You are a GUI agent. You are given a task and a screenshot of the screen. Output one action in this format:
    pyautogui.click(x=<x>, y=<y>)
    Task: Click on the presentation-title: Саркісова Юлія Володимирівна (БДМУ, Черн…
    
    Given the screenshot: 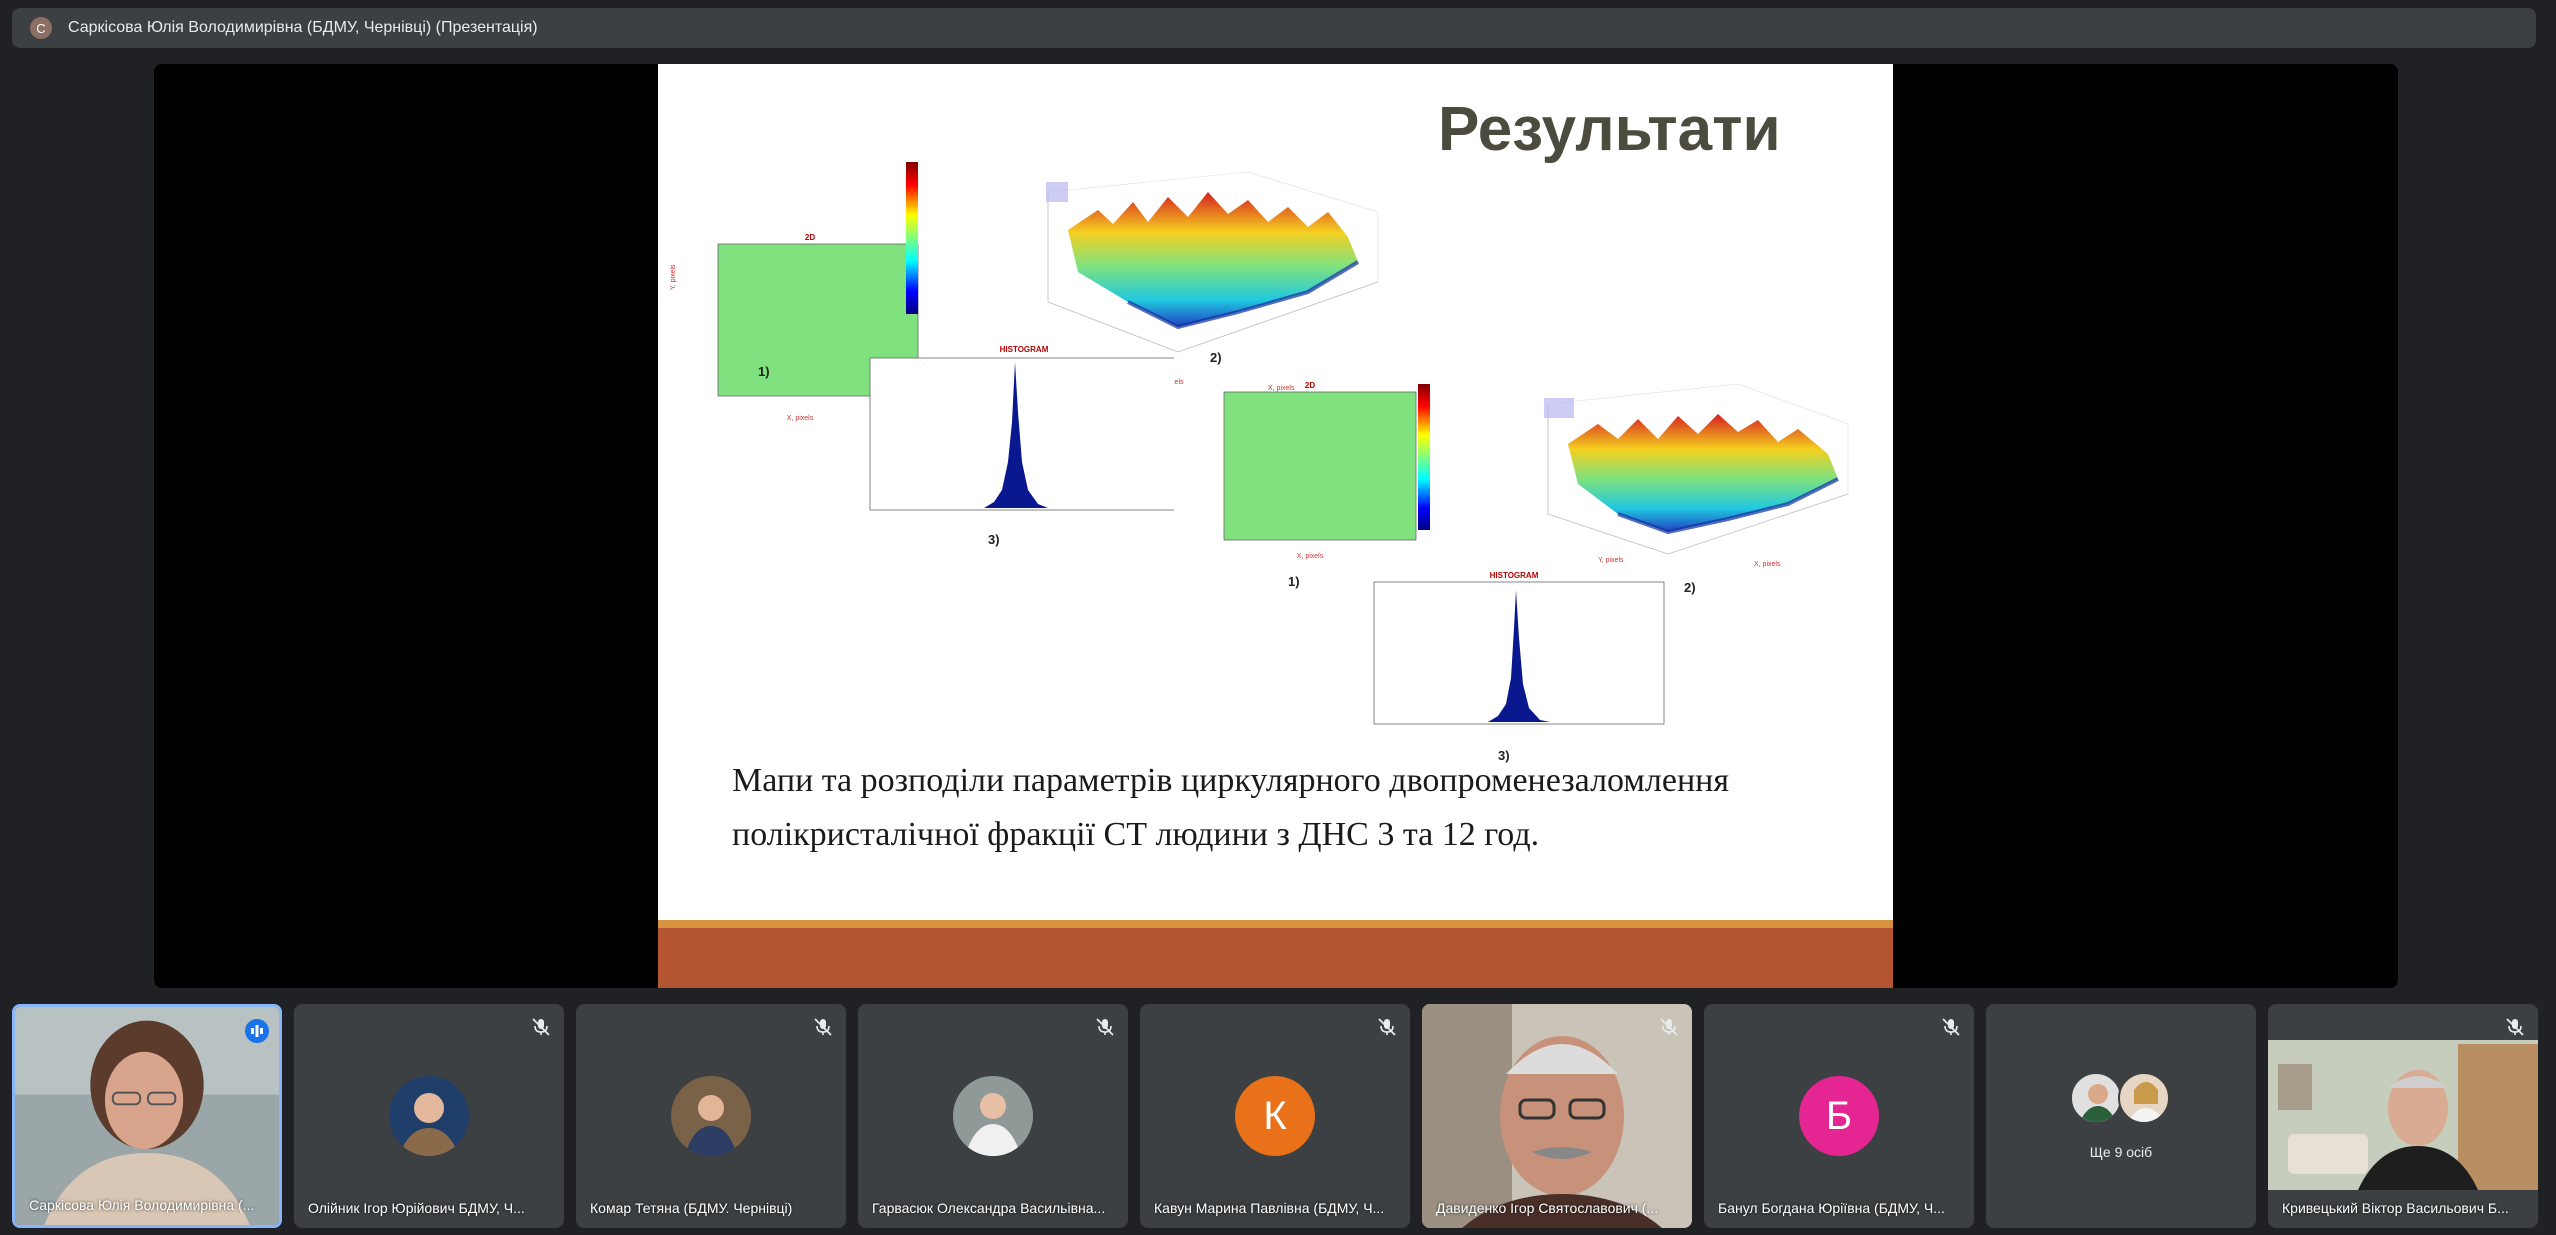 What is the action you would take?
    pyautogui.click(x=303, y=27)
    